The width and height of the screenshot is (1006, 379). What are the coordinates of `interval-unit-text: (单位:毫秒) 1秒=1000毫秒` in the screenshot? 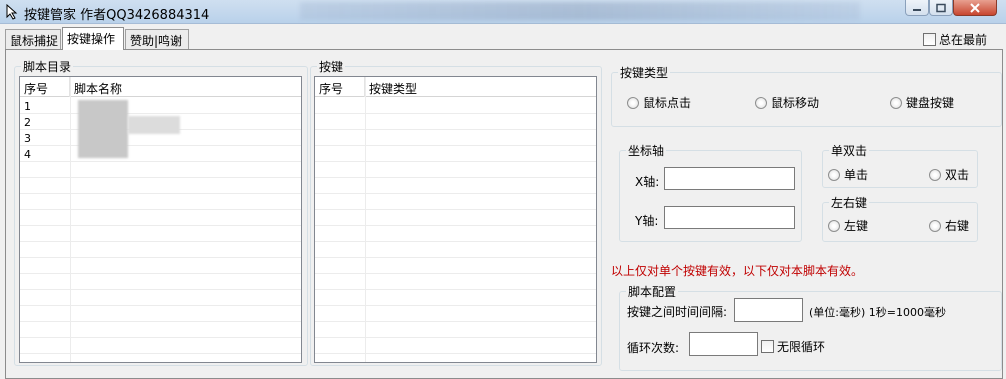 It's located at (877, 312).